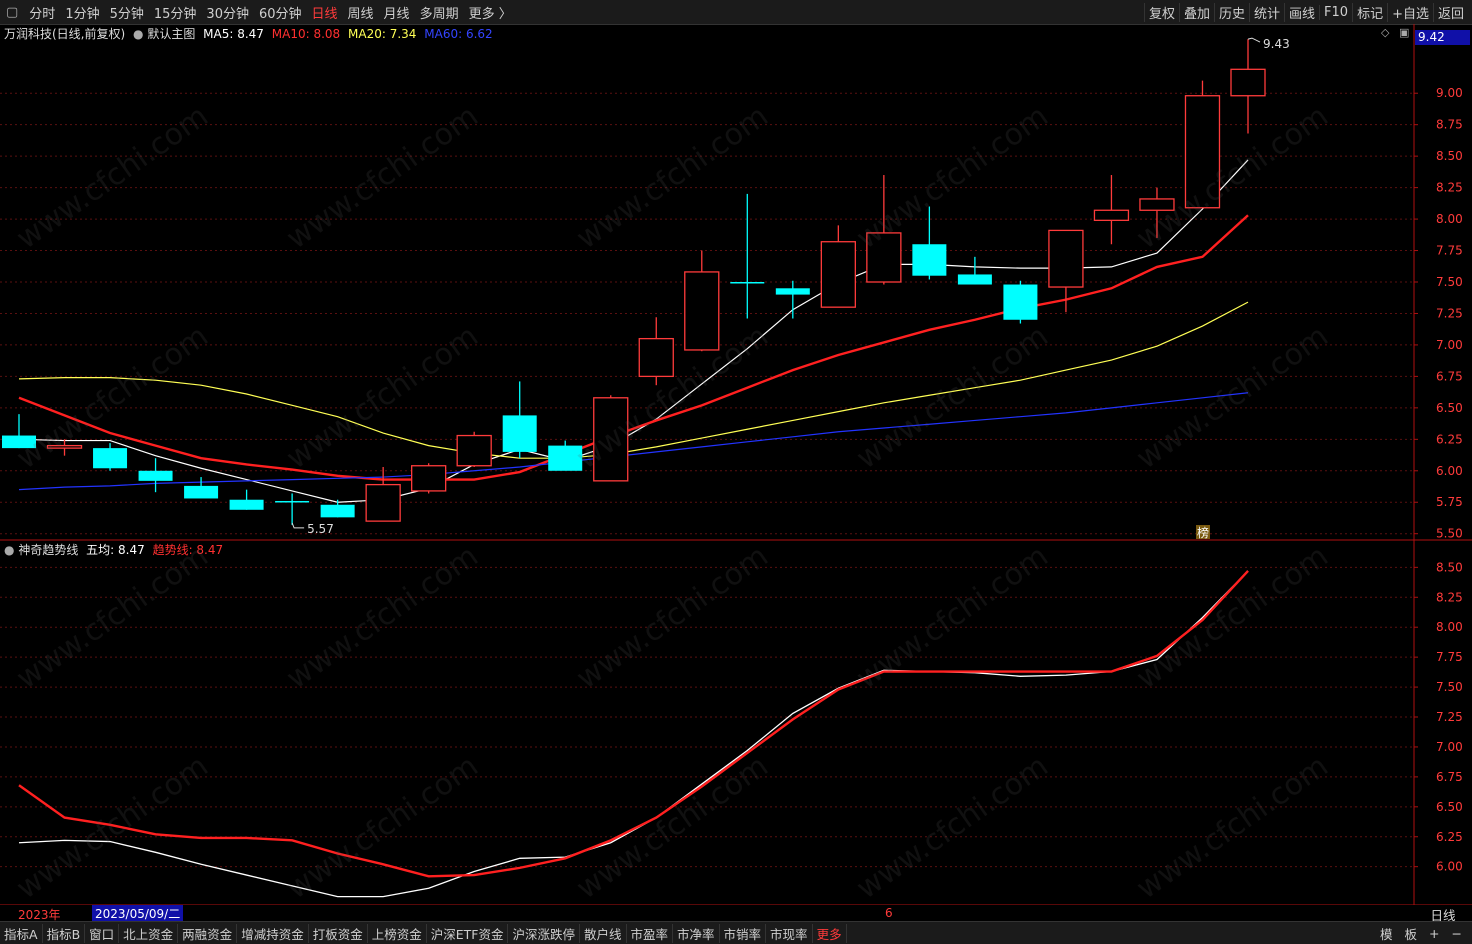 The height and width of the screenshot is (944, 1472). What do you see at coordinates (490, 12) in the screenshot?
I see `period-tab: 更多 〉` at bounding box center [490, 12].